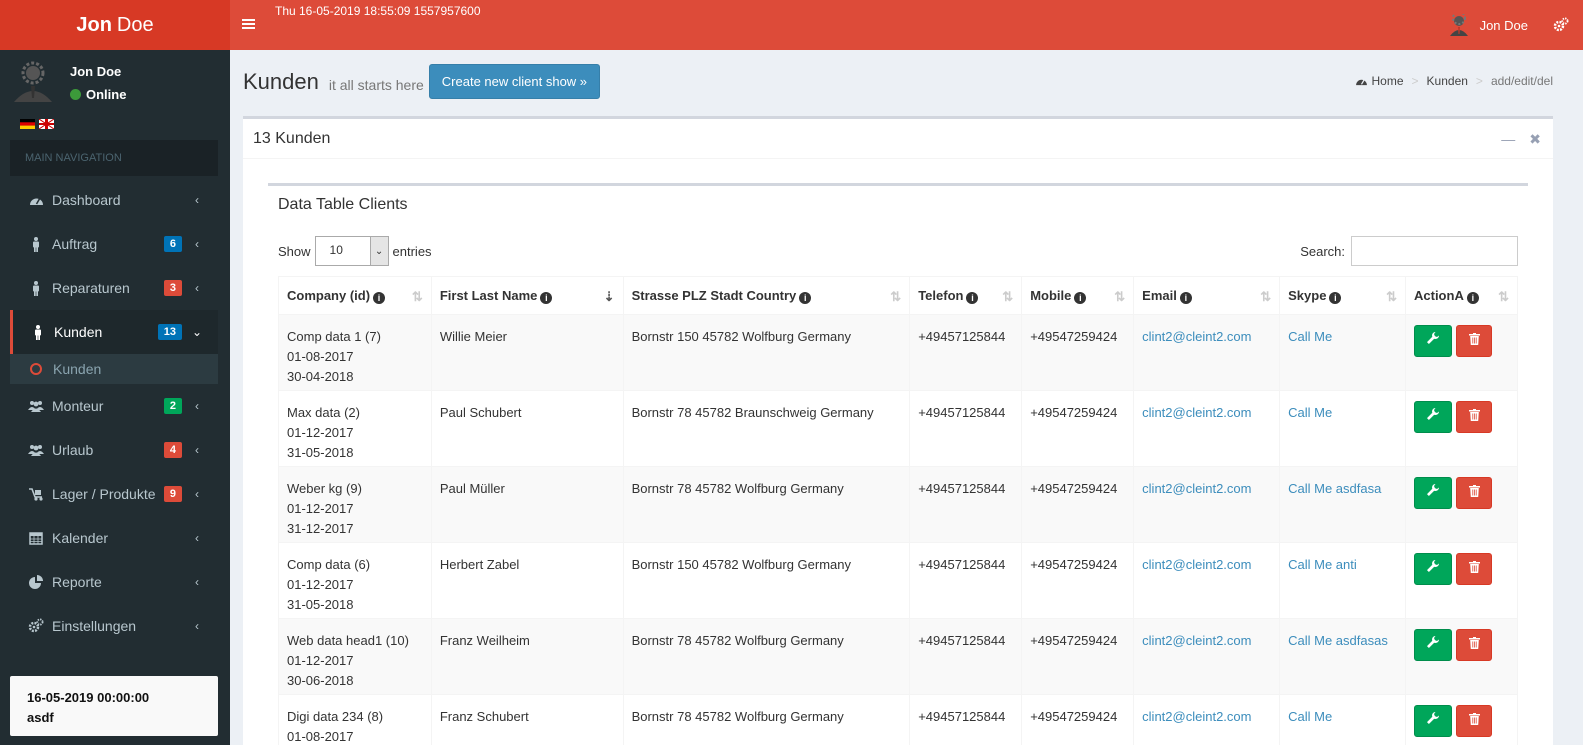 The width and height of the screenshot is (1583, 745). What do you see at coordinates (73, 450) in the screenshot?
I see `sidebar-item-label: Urlaub` at bounding box center [73, 450].